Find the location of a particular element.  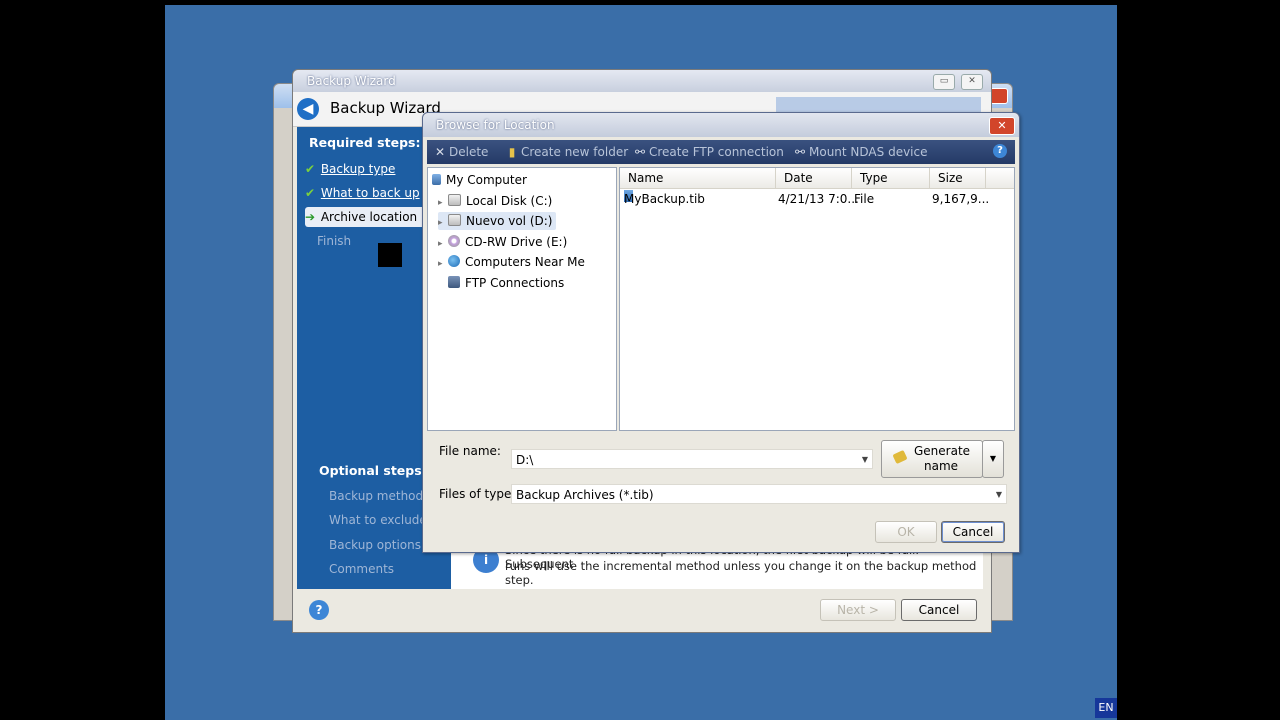

tree-item-cd-rw-drive-e: ▸ CD-RW Drive (E:) is located at coordinates (502, 242).